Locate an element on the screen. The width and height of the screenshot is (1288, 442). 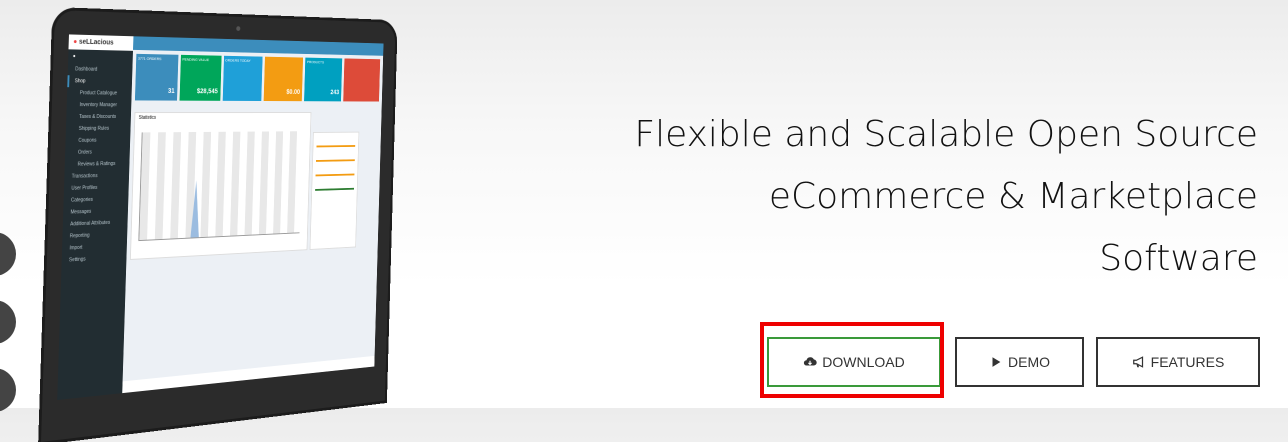
mockup-tile is located at coordinates (361, 79).